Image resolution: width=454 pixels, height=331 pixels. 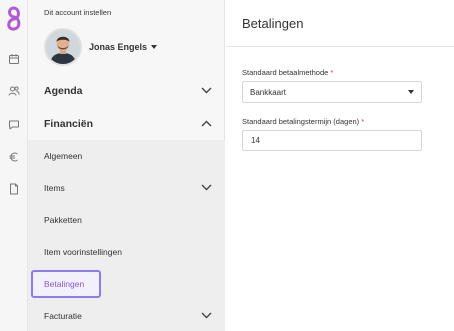 I want to click on sidebar-item-facturatie: Facturatie, so click(x=126, y=315).